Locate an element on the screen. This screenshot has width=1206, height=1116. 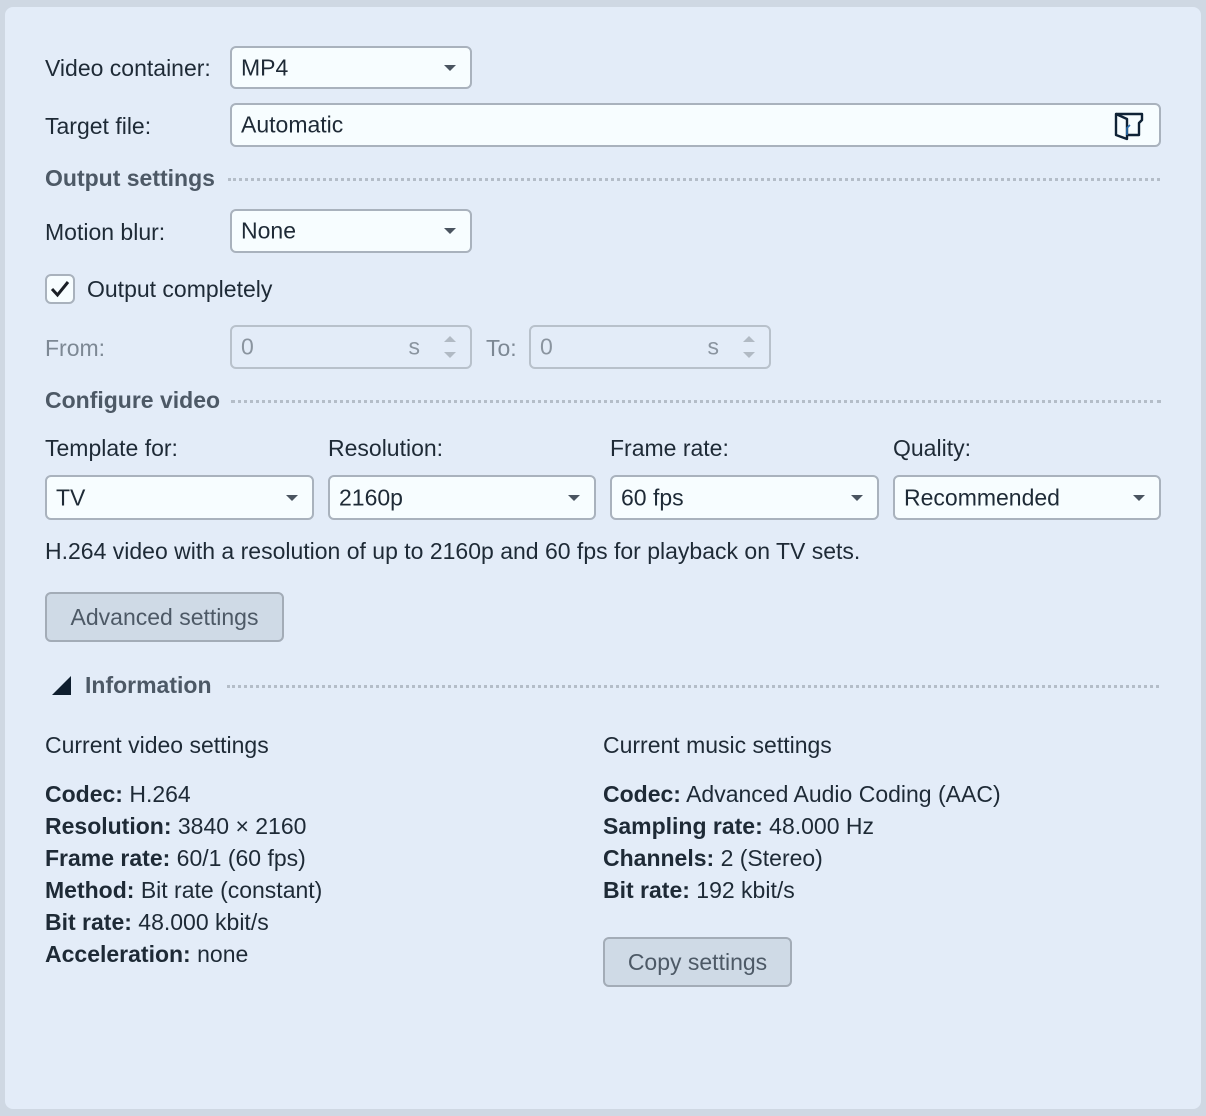
frame-rate-label: Frame rate: is located at coordinates (669, 448).